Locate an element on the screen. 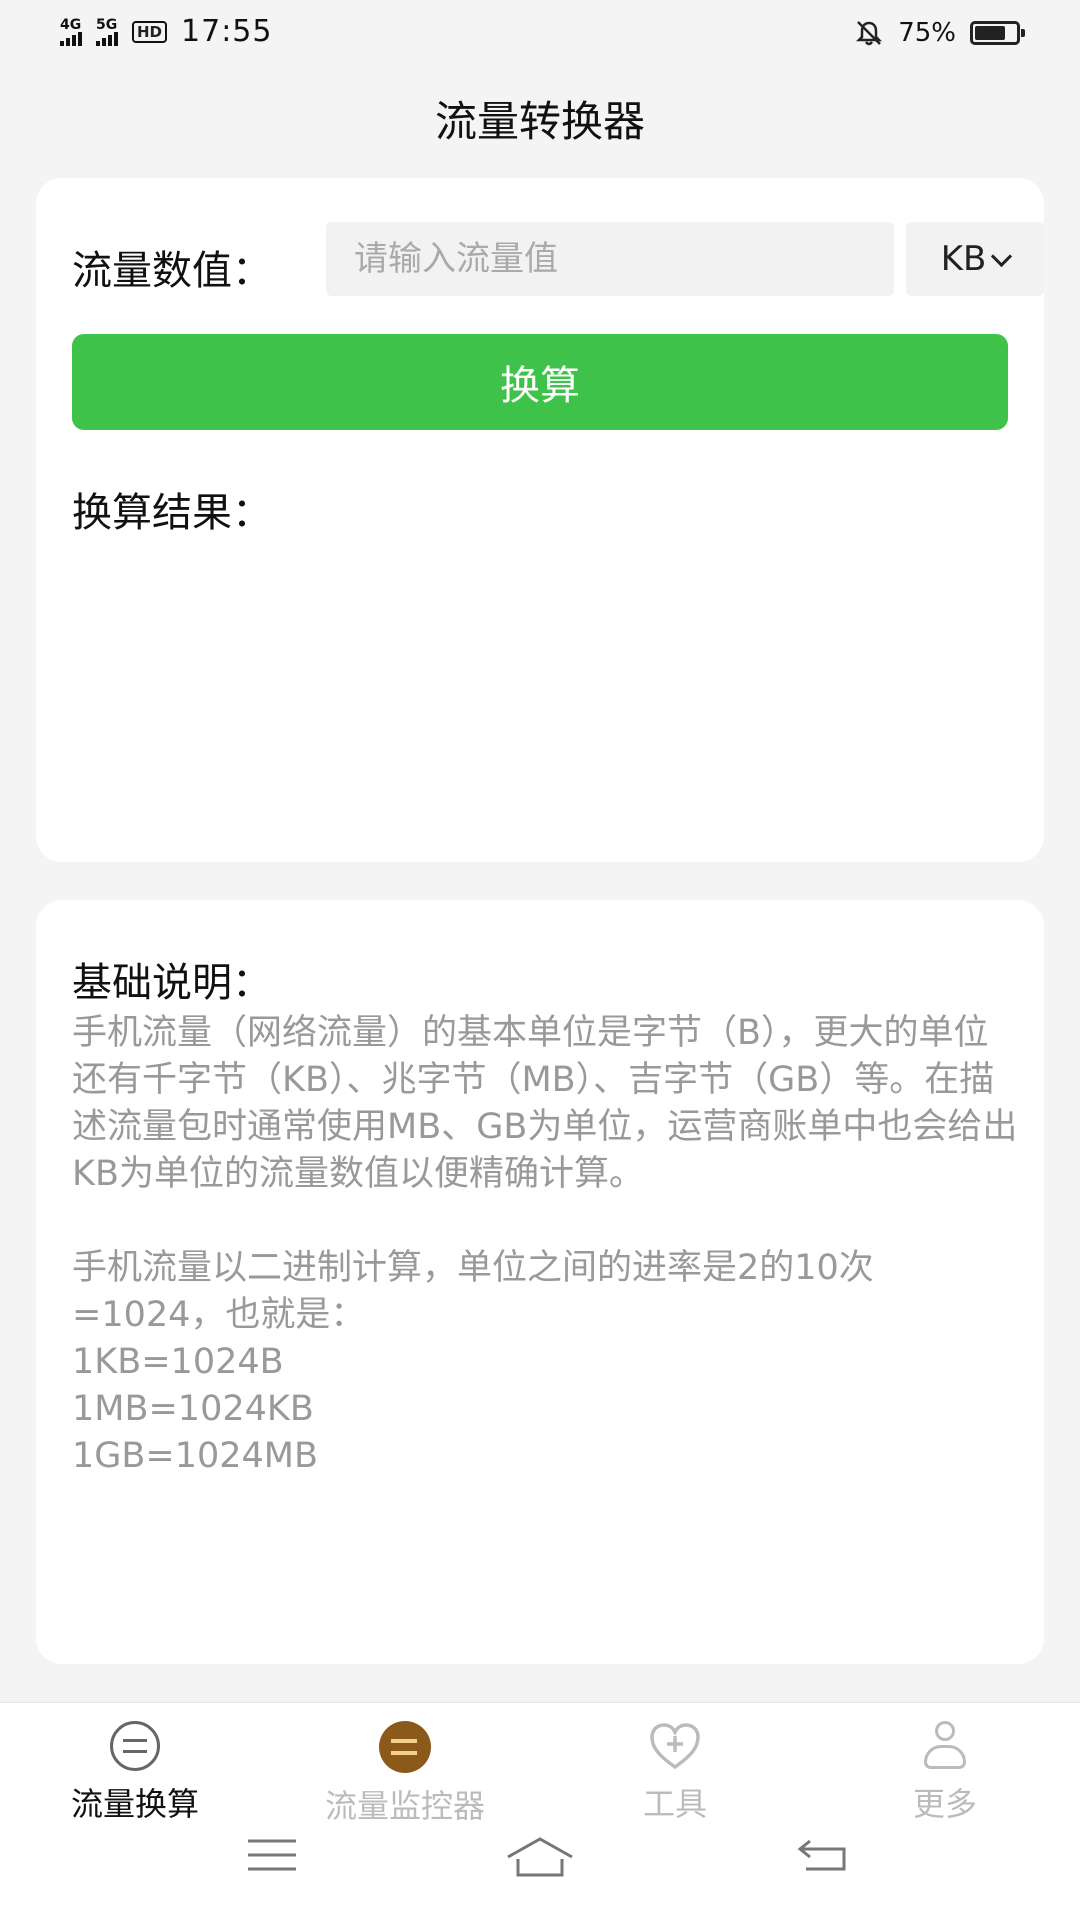  battery-percent: 75% is located at coordinates (927, 33).